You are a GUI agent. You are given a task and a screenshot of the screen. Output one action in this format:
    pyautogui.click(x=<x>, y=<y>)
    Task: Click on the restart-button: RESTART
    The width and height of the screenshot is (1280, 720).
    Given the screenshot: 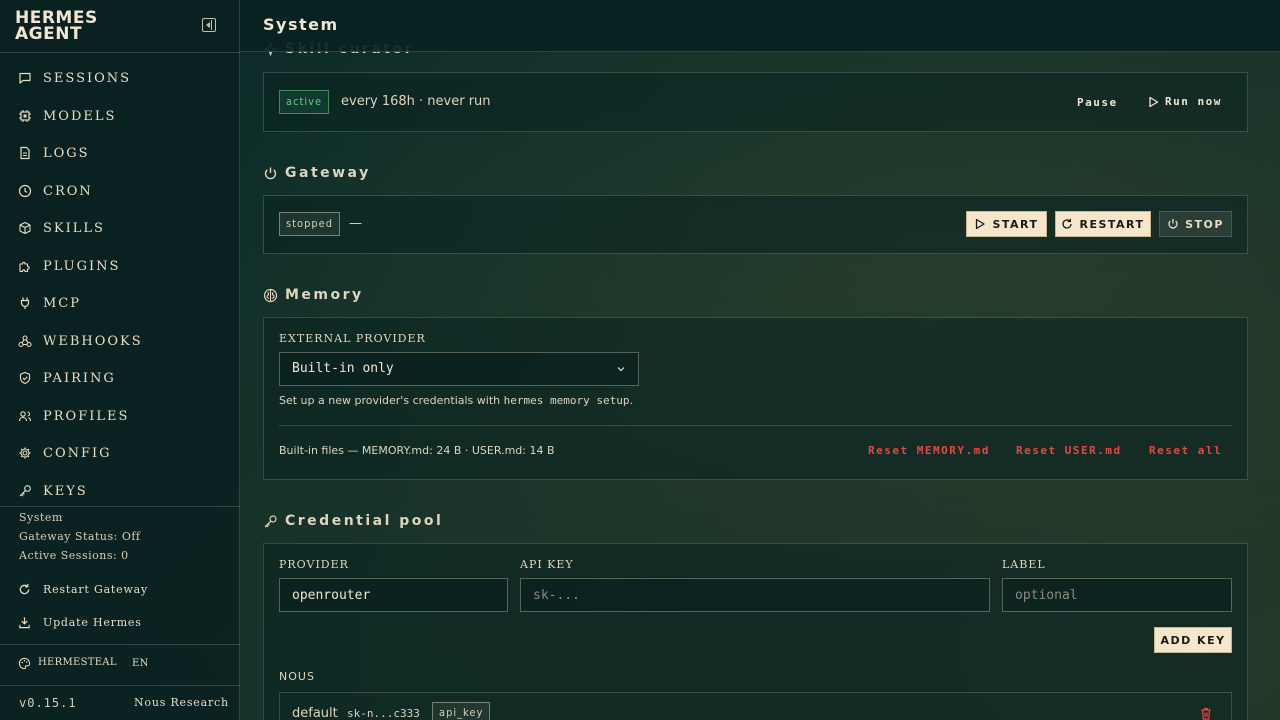 What is the action you would take?
    pyautogui.click(x=1103, y=224)
    